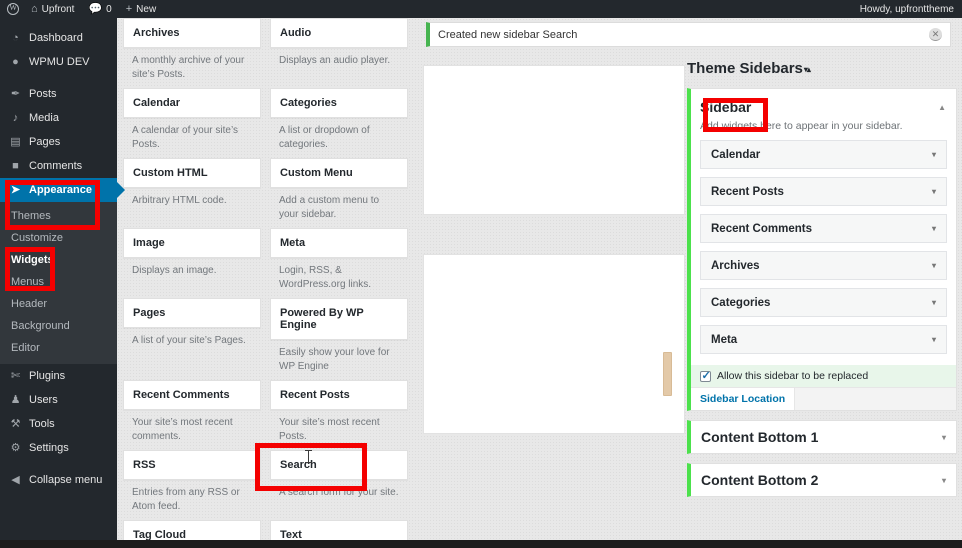 The image size is (962, 548). What do you see at coordinates (192, 313) in the screenshot?
I see `widget-card-pages: Pages` at bounding box center [192, 313].